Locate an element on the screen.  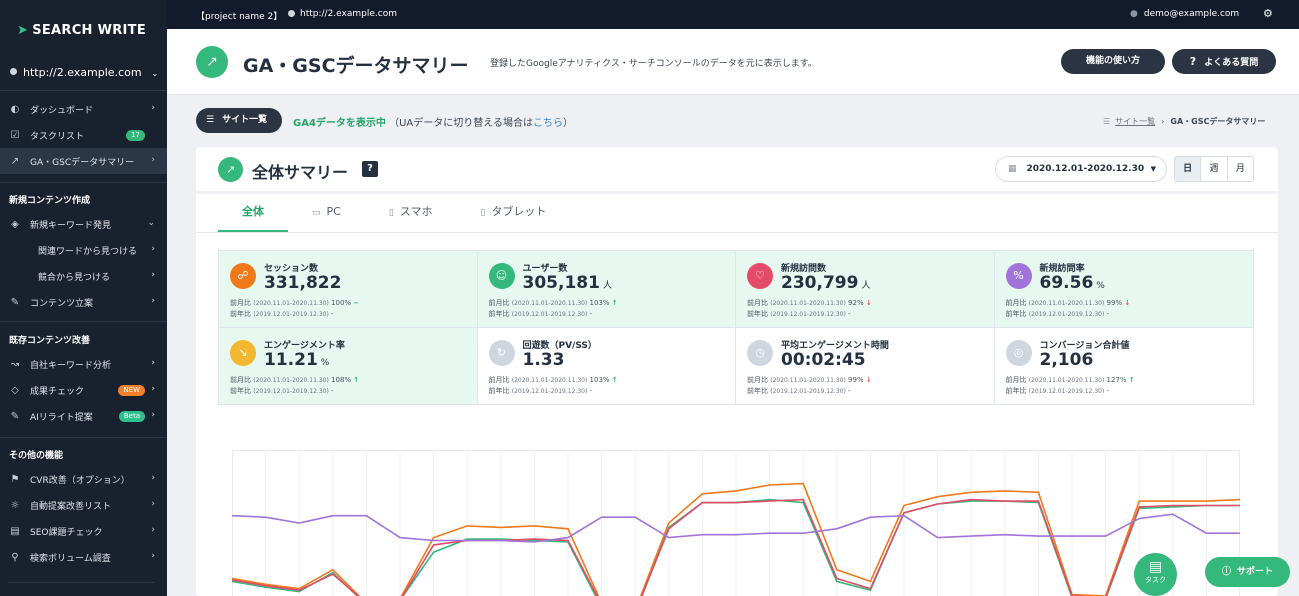
site-url-text: http://2.example.com is located at coordinates (348, 14).